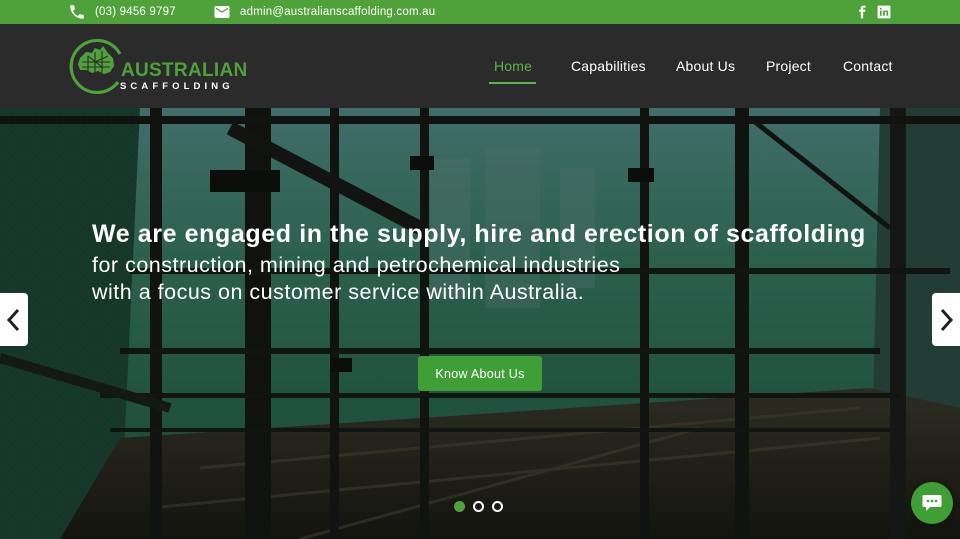 This screenshot has width=960, height=539. Describe the element at coordinates (184, 70) in the screenshot. I see `brand-name: AUSTRALIAN` at that location.